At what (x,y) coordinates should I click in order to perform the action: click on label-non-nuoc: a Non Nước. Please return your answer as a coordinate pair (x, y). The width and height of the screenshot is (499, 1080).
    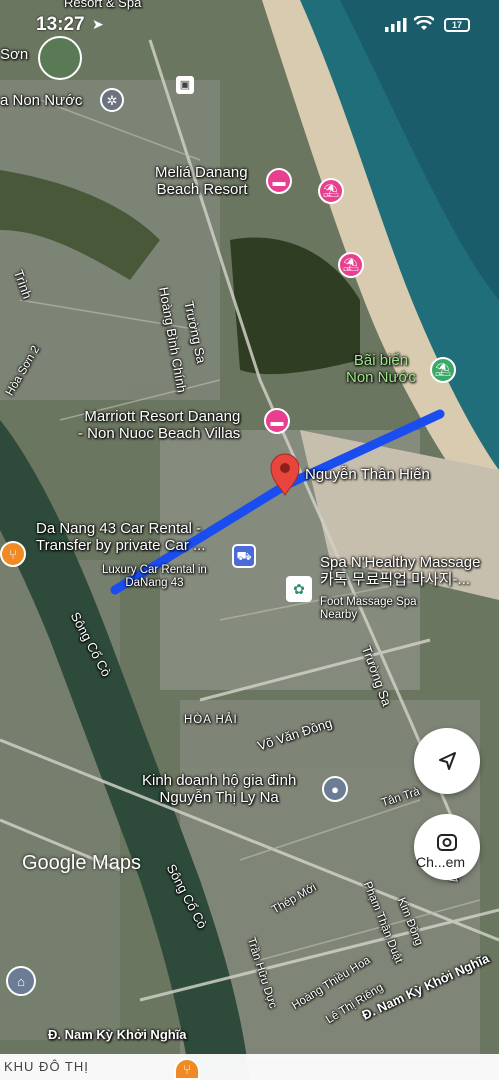
    Looking at the image, I should click on (41, 100).